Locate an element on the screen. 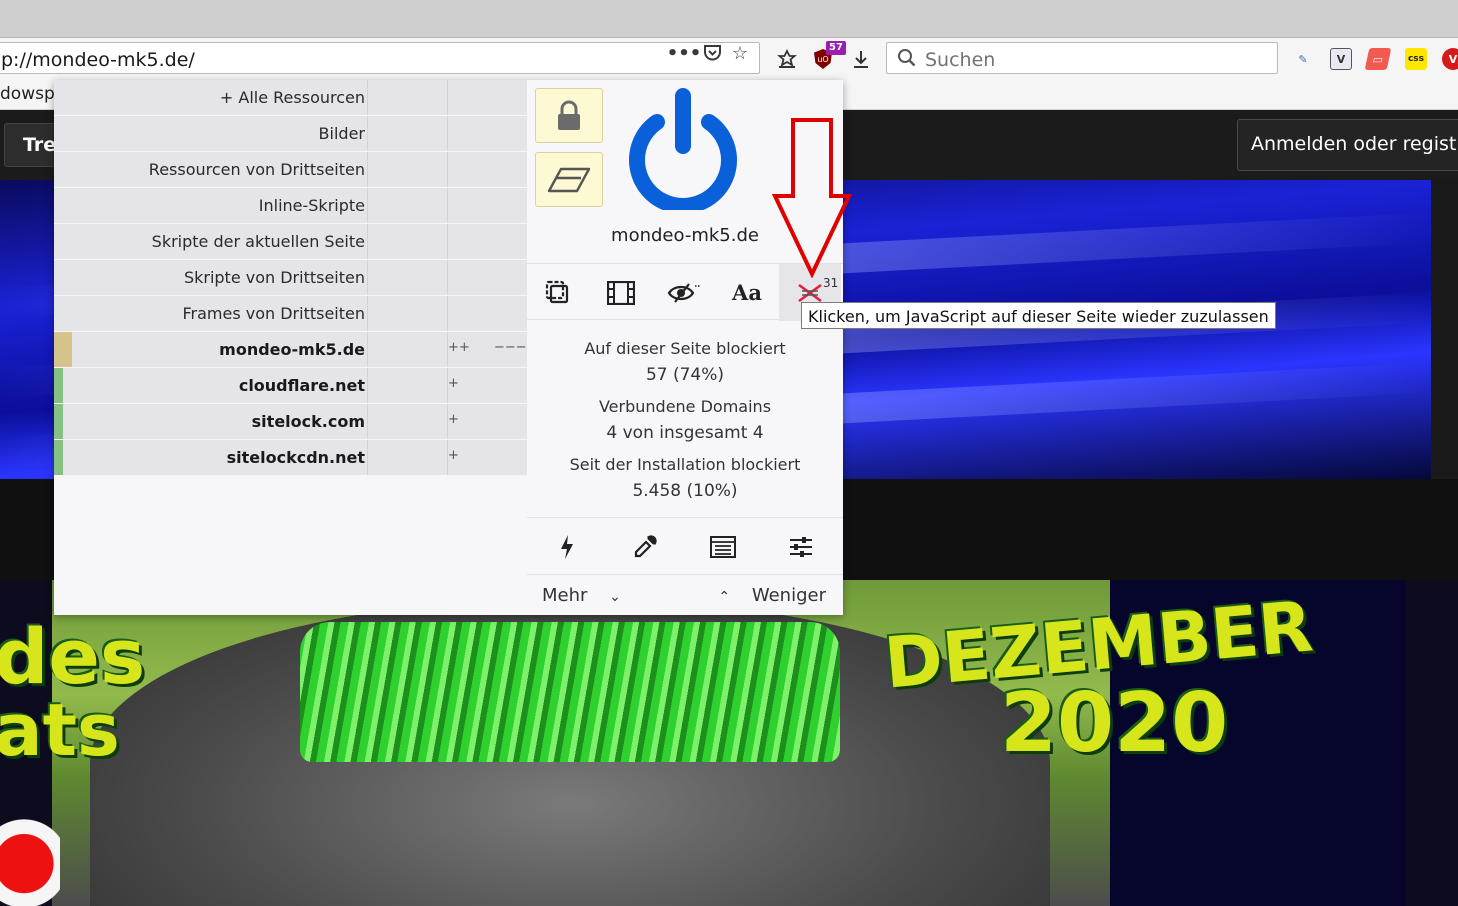  firewall-row: cloudflare.net + is located at coordinates (290, 385).